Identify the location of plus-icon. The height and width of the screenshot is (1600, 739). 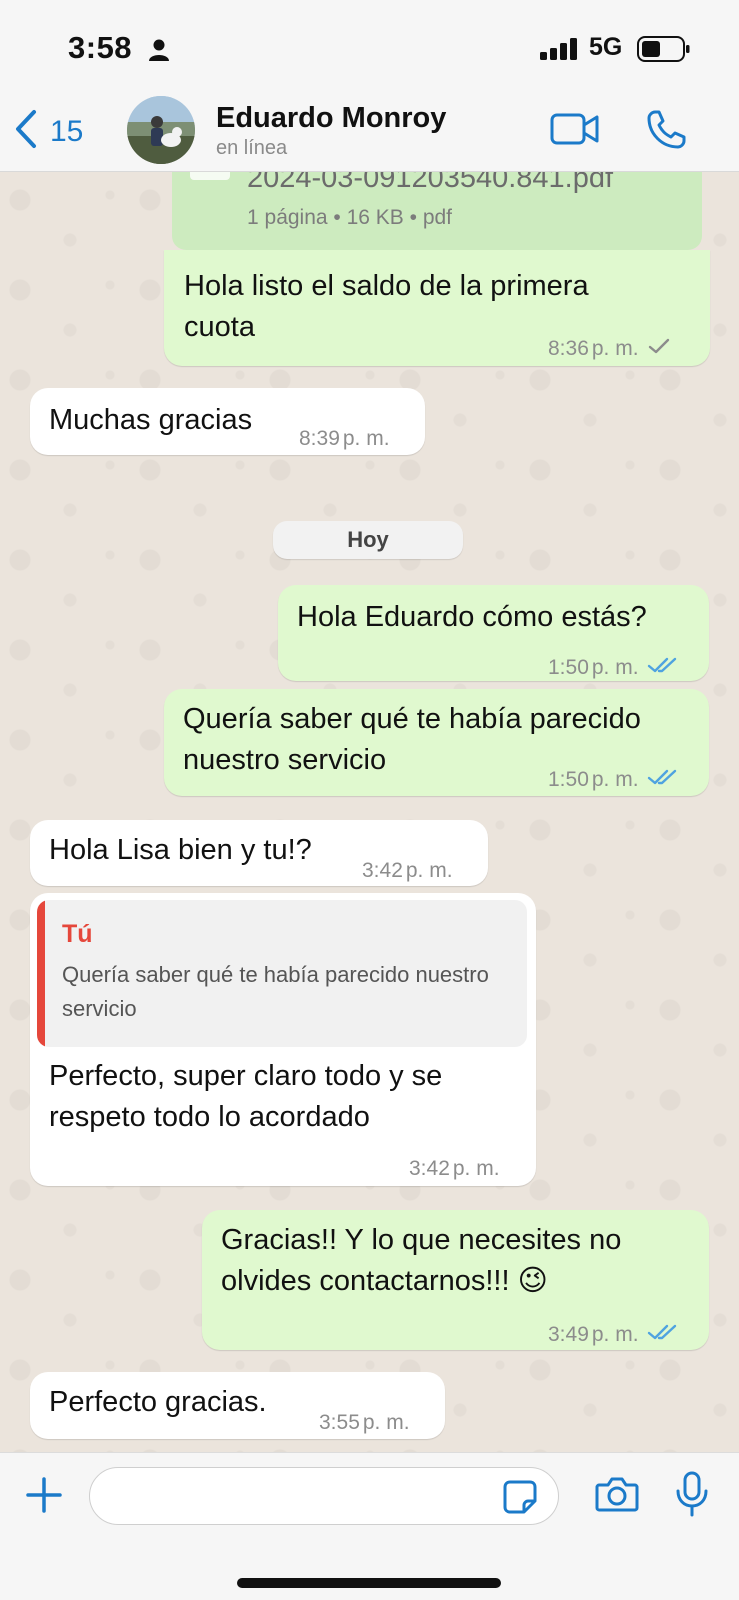
(44, 1498).